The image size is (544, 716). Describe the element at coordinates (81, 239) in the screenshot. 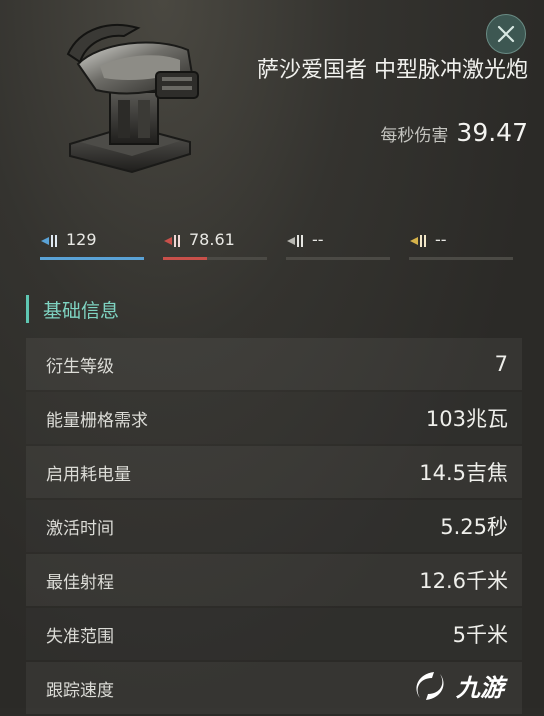

I see `damage-value: 129` at that location.